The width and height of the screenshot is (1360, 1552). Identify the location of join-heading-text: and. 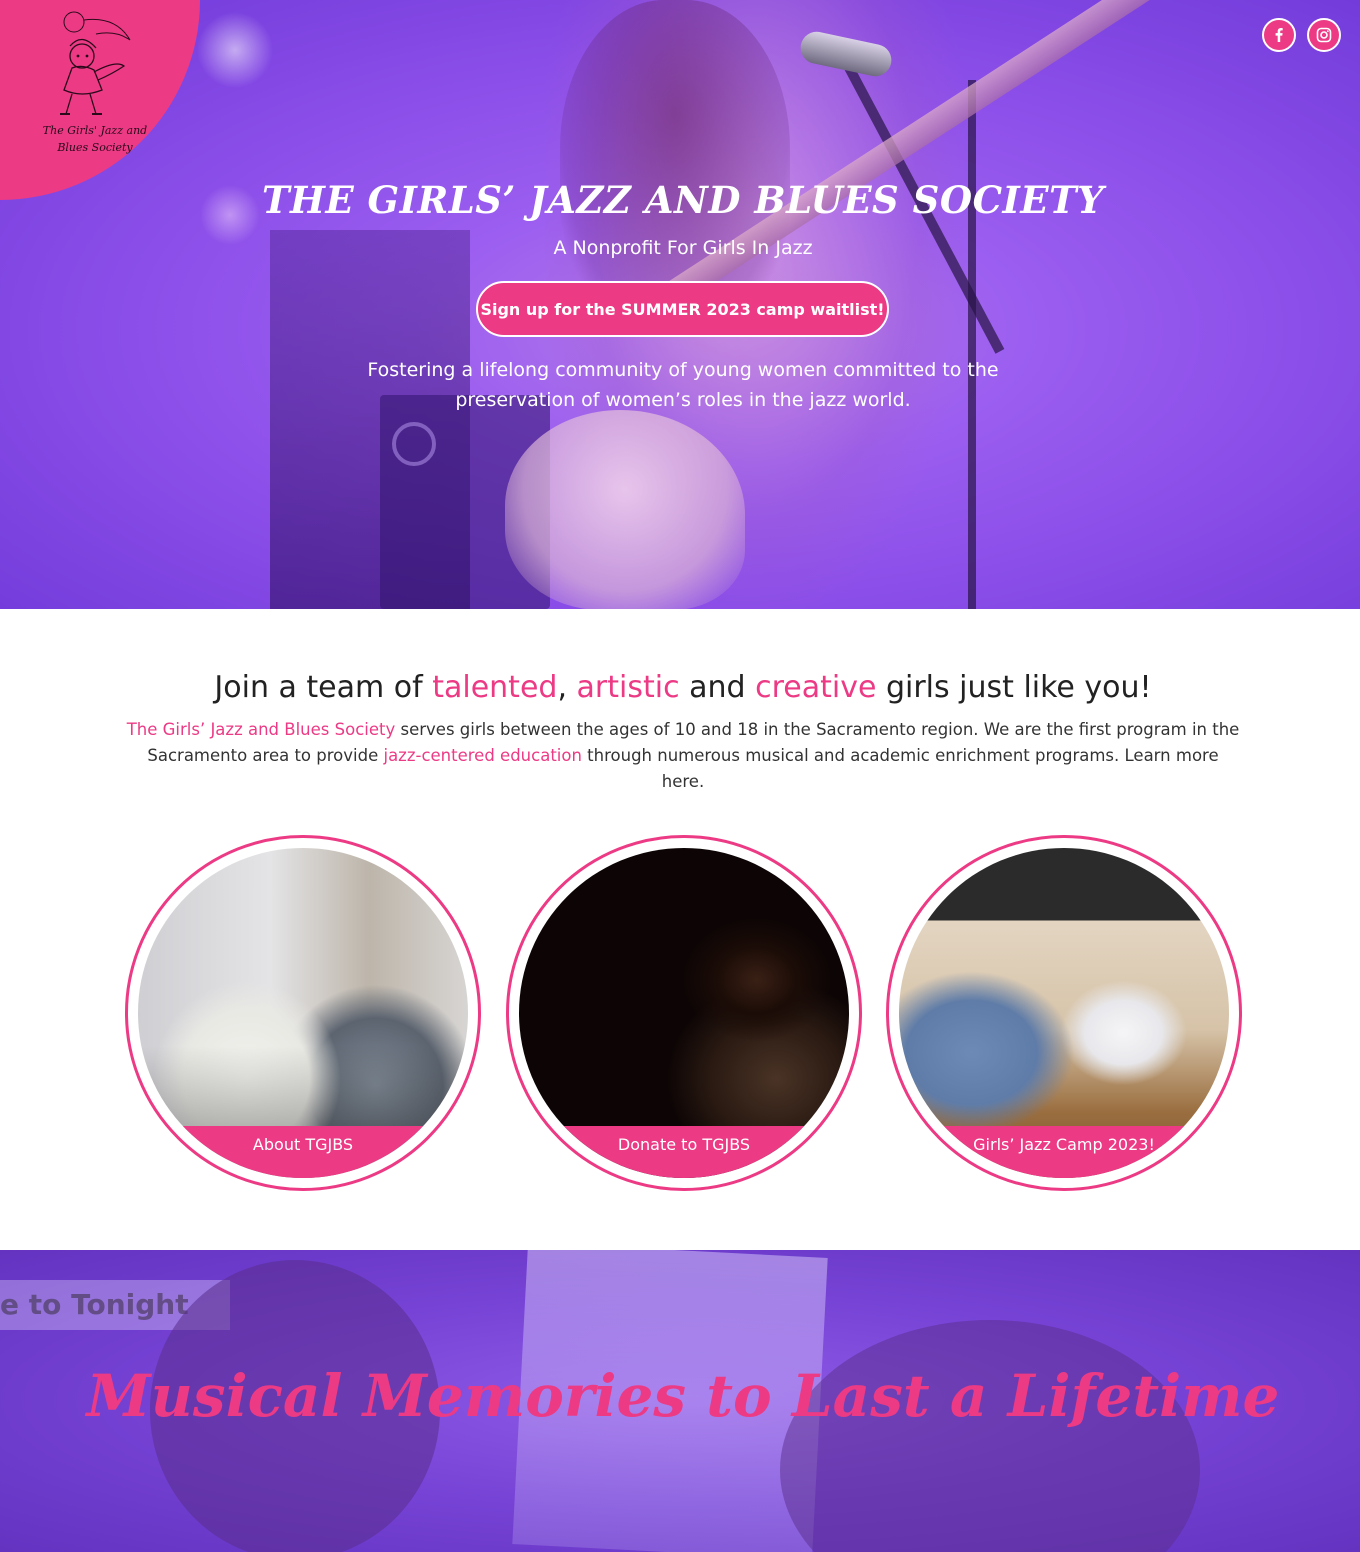
(717, 687).